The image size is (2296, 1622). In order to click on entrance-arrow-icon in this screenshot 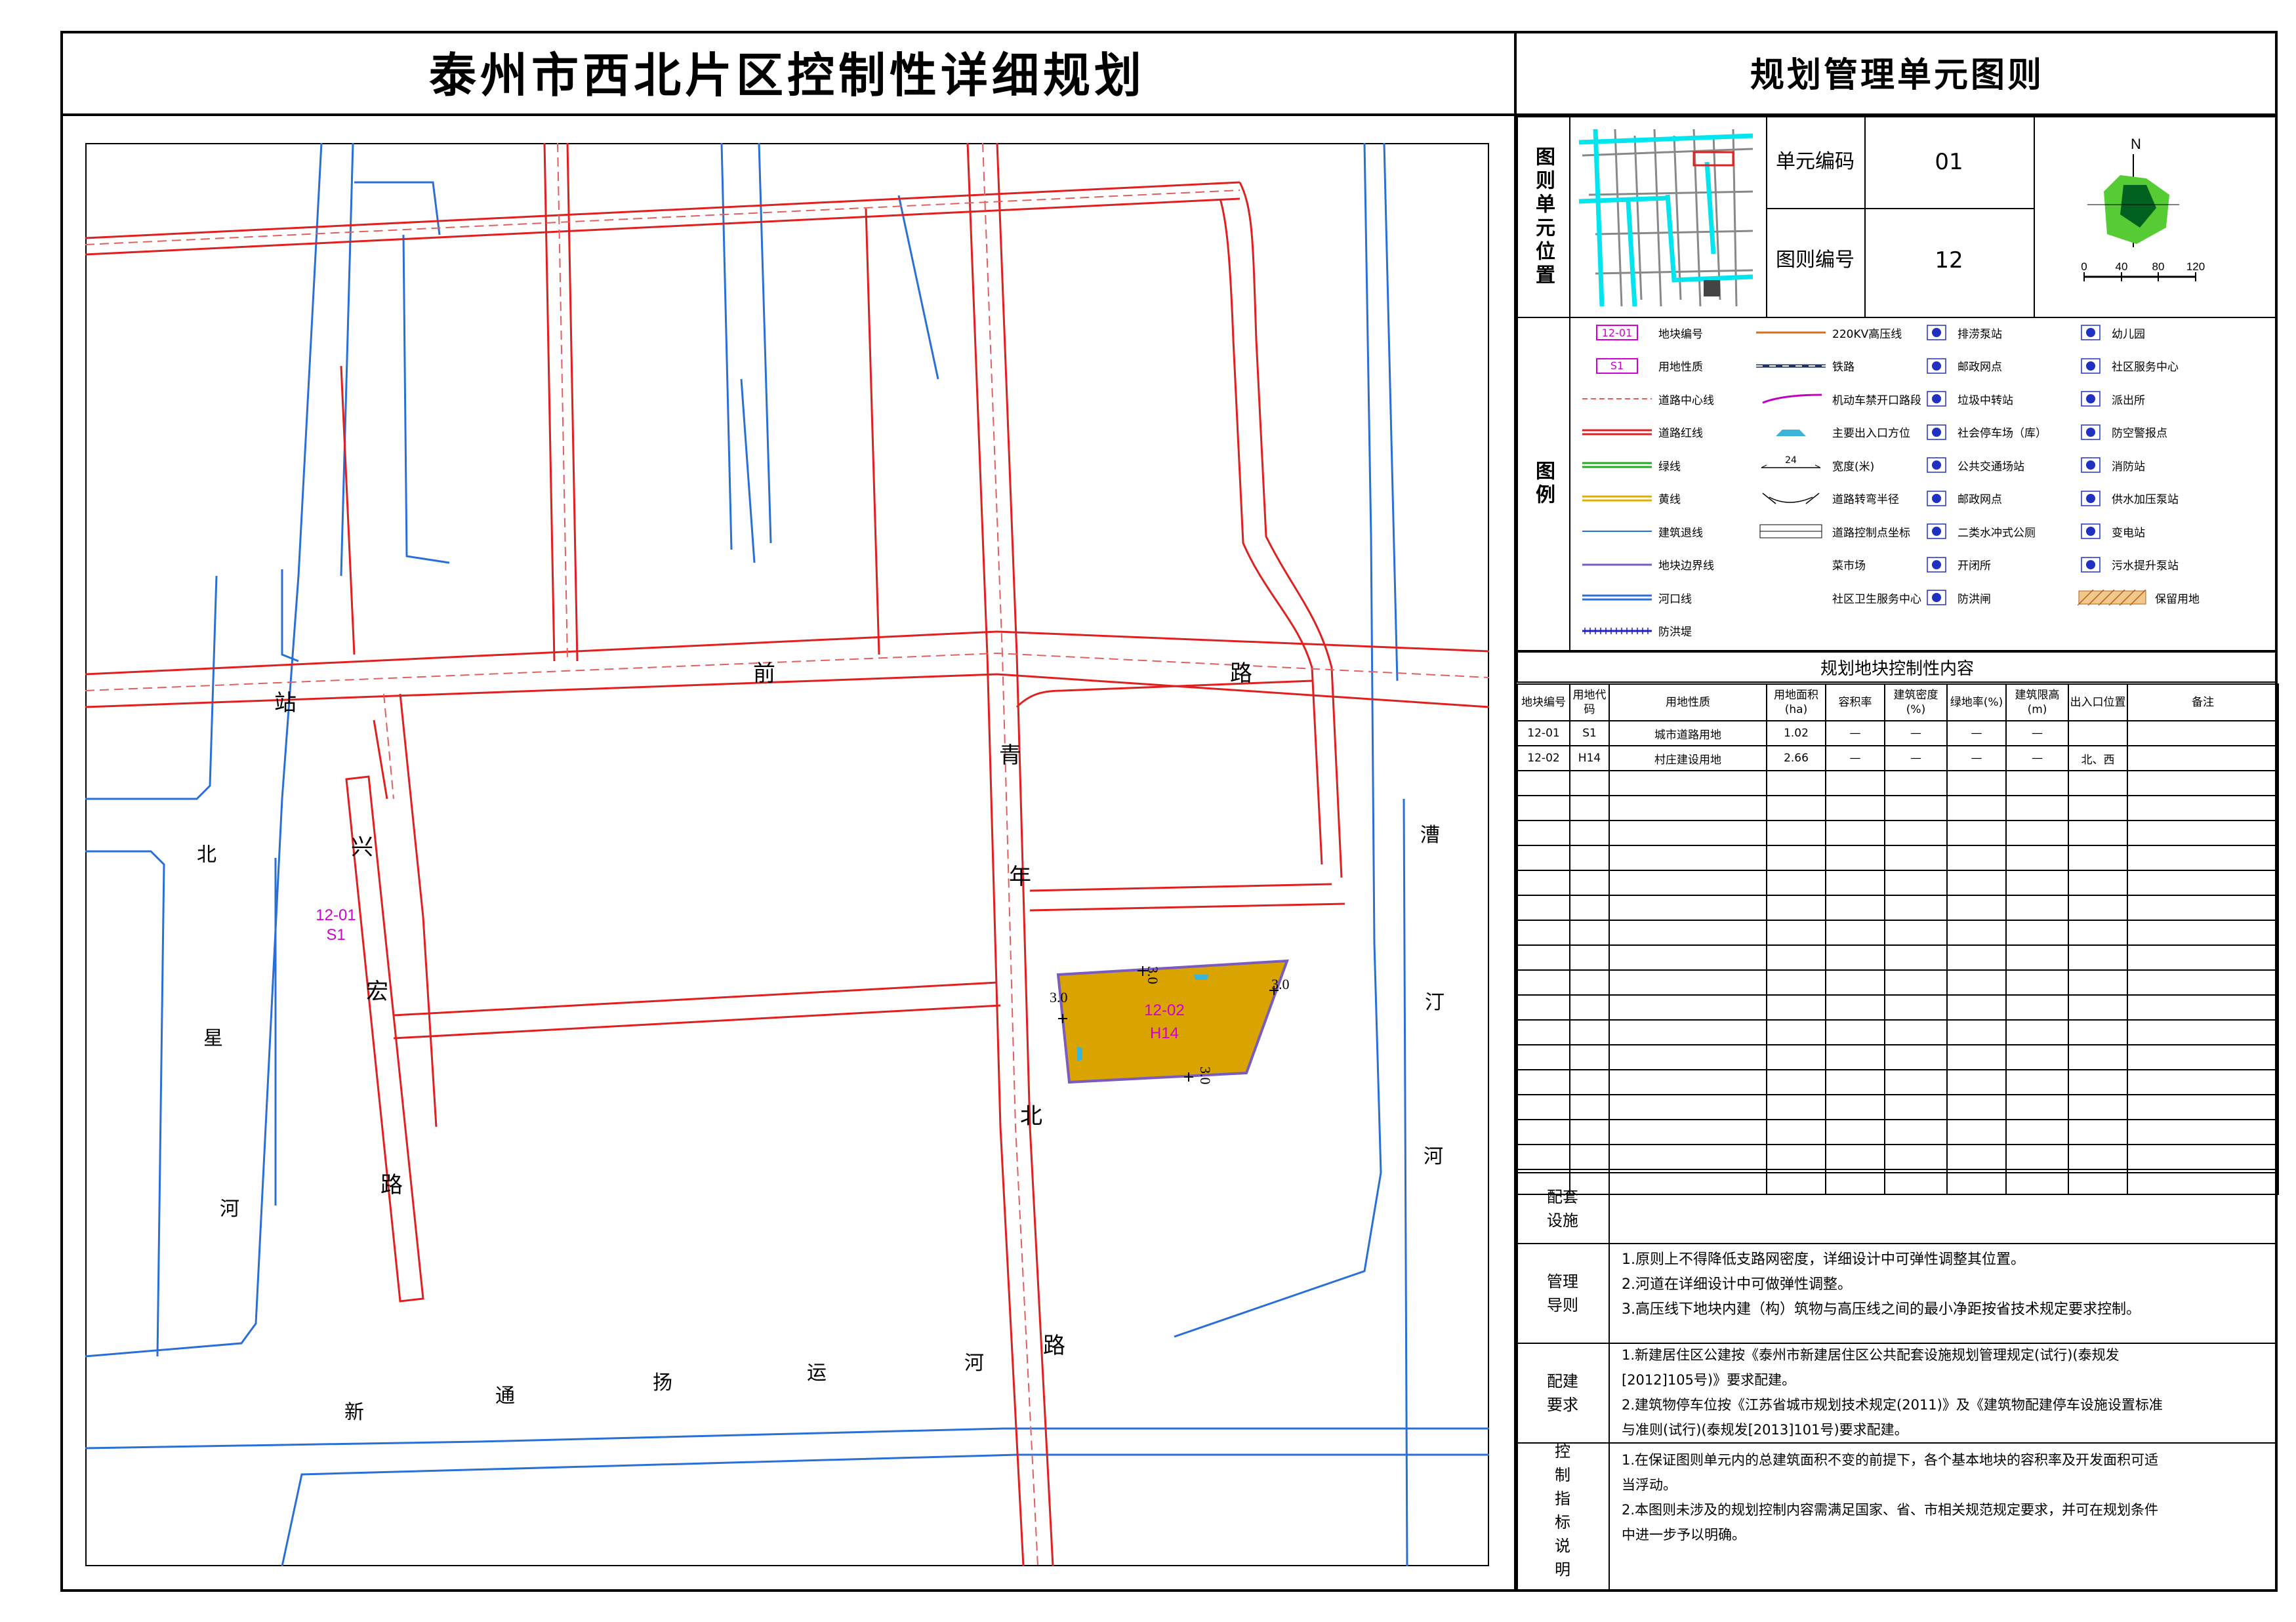, I will do `click(1791, 432)`.